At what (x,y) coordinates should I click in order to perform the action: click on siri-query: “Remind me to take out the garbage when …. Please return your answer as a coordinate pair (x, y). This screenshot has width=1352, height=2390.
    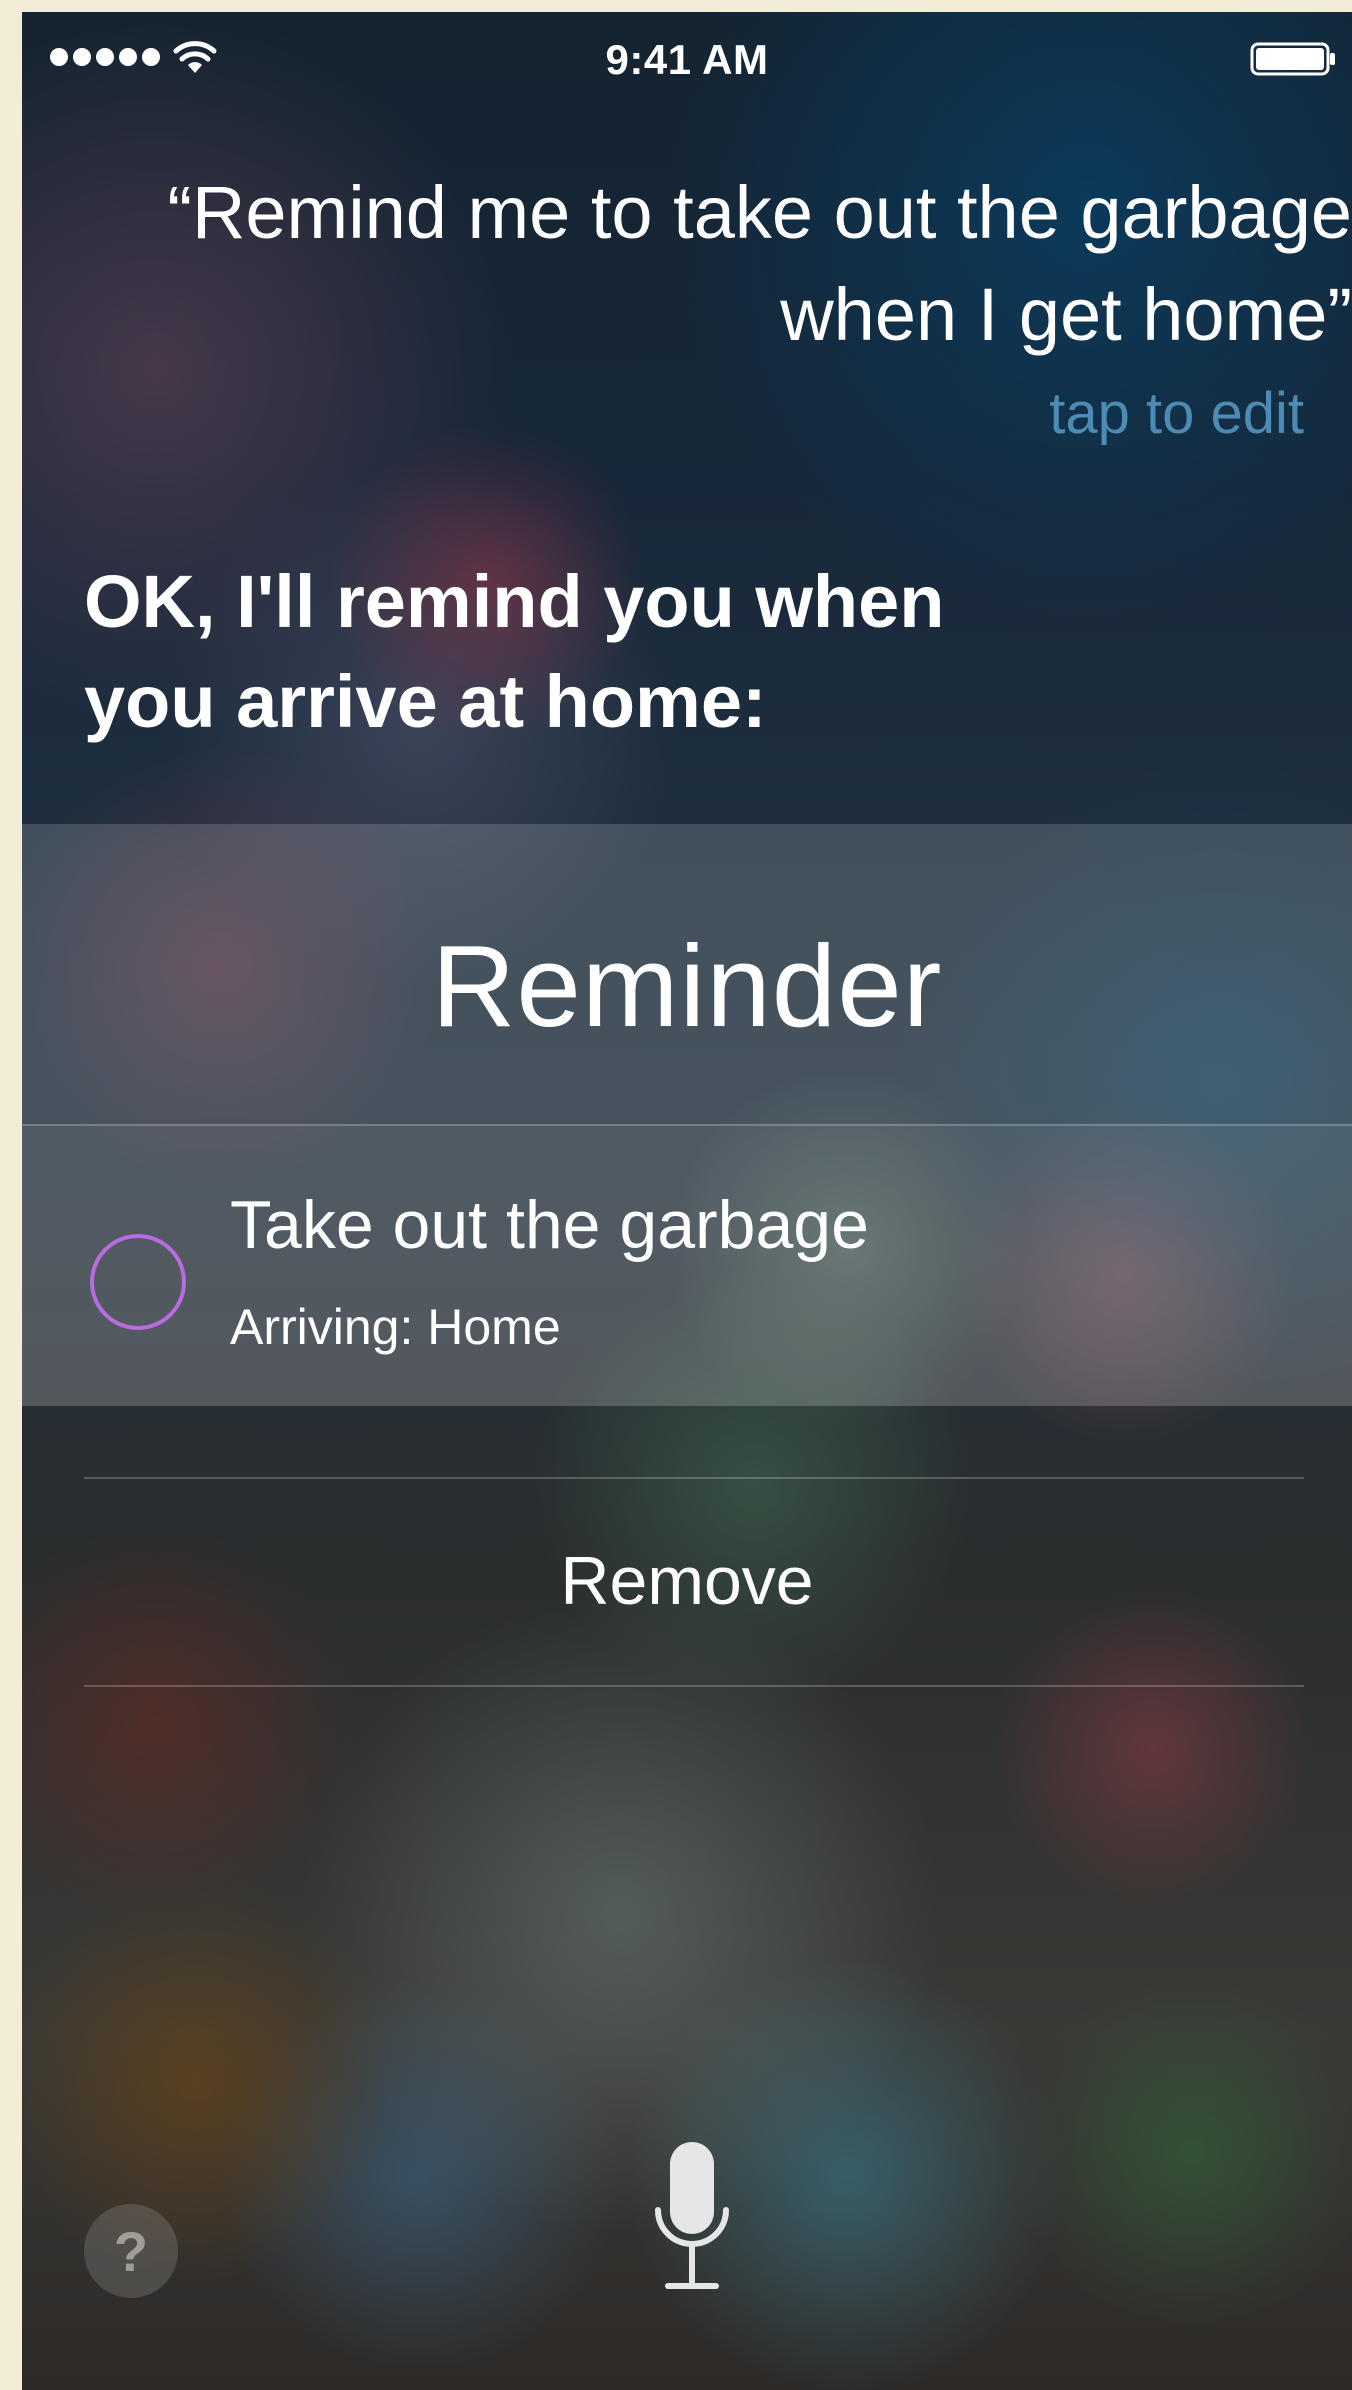
    Looking at the image, I should click on (727, 264).